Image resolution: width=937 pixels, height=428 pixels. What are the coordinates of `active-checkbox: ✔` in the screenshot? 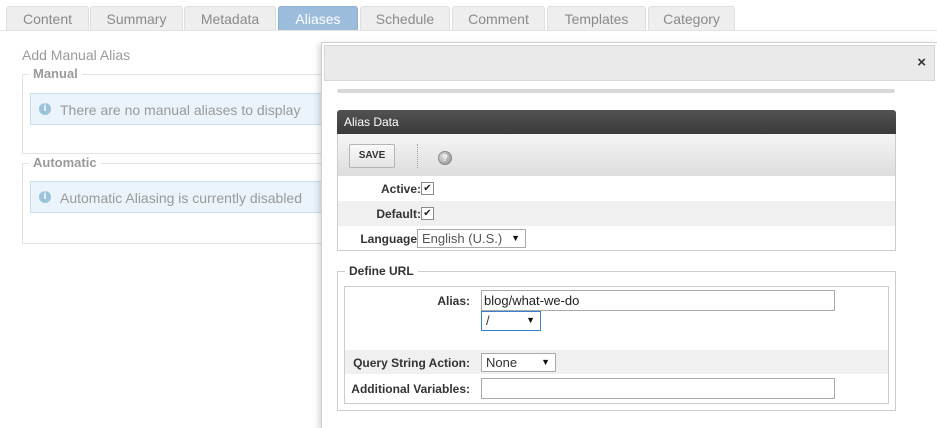 It's located at (427, 188).